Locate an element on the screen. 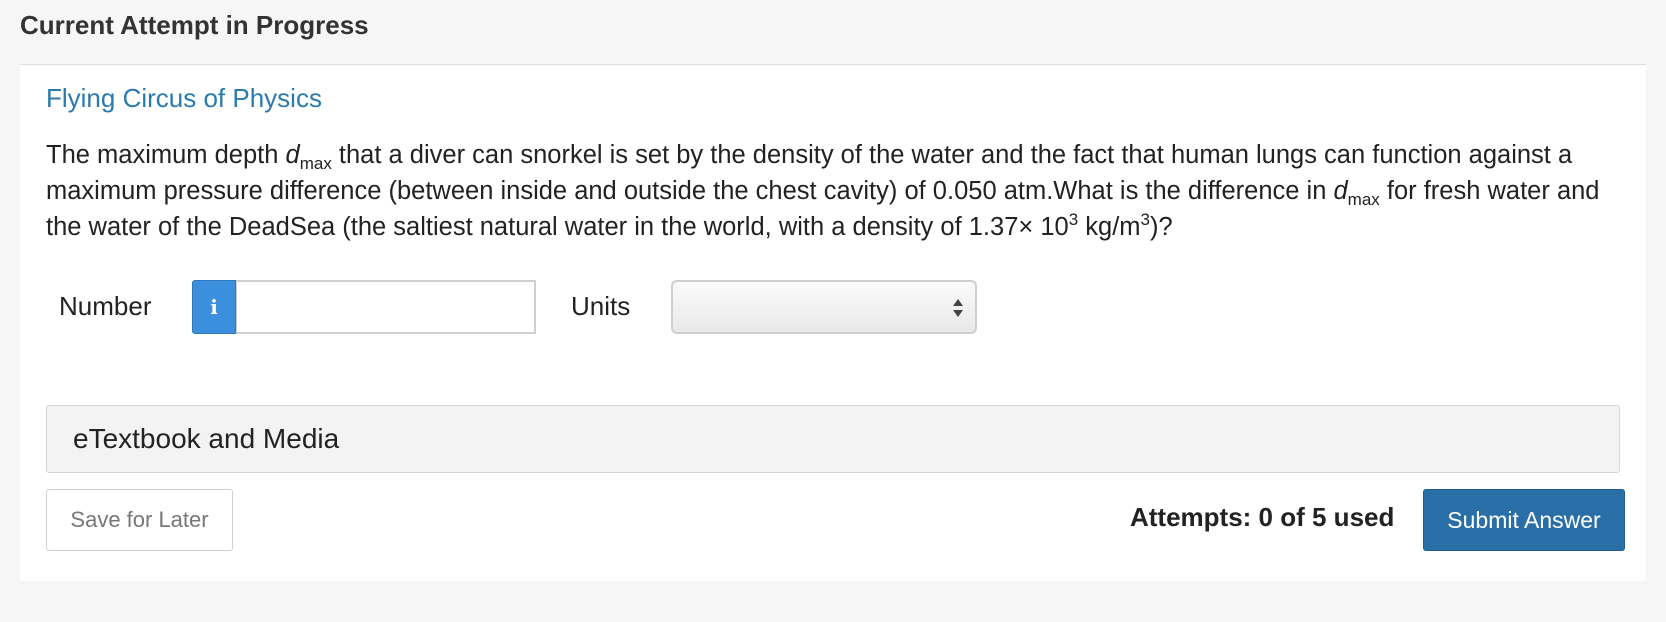  etextbook-media-label: eTextbook and Media is located at coordinates (206, 438).